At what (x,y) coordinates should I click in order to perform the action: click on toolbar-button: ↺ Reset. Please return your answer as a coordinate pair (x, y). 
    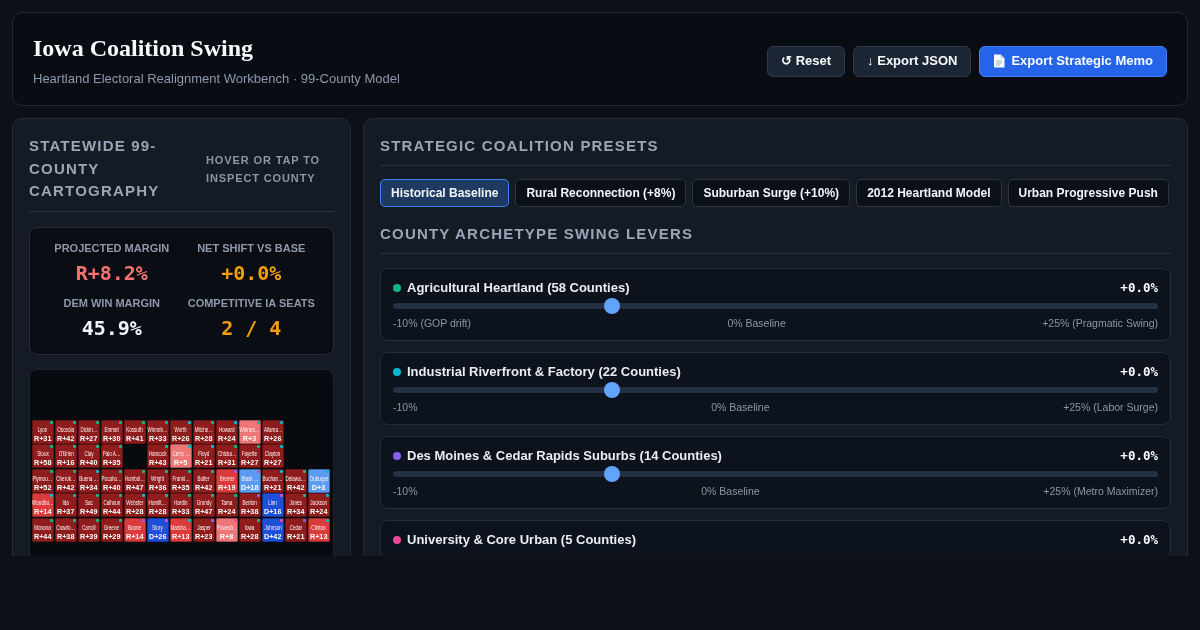
    Looking at the image, I should click on (806, 61).